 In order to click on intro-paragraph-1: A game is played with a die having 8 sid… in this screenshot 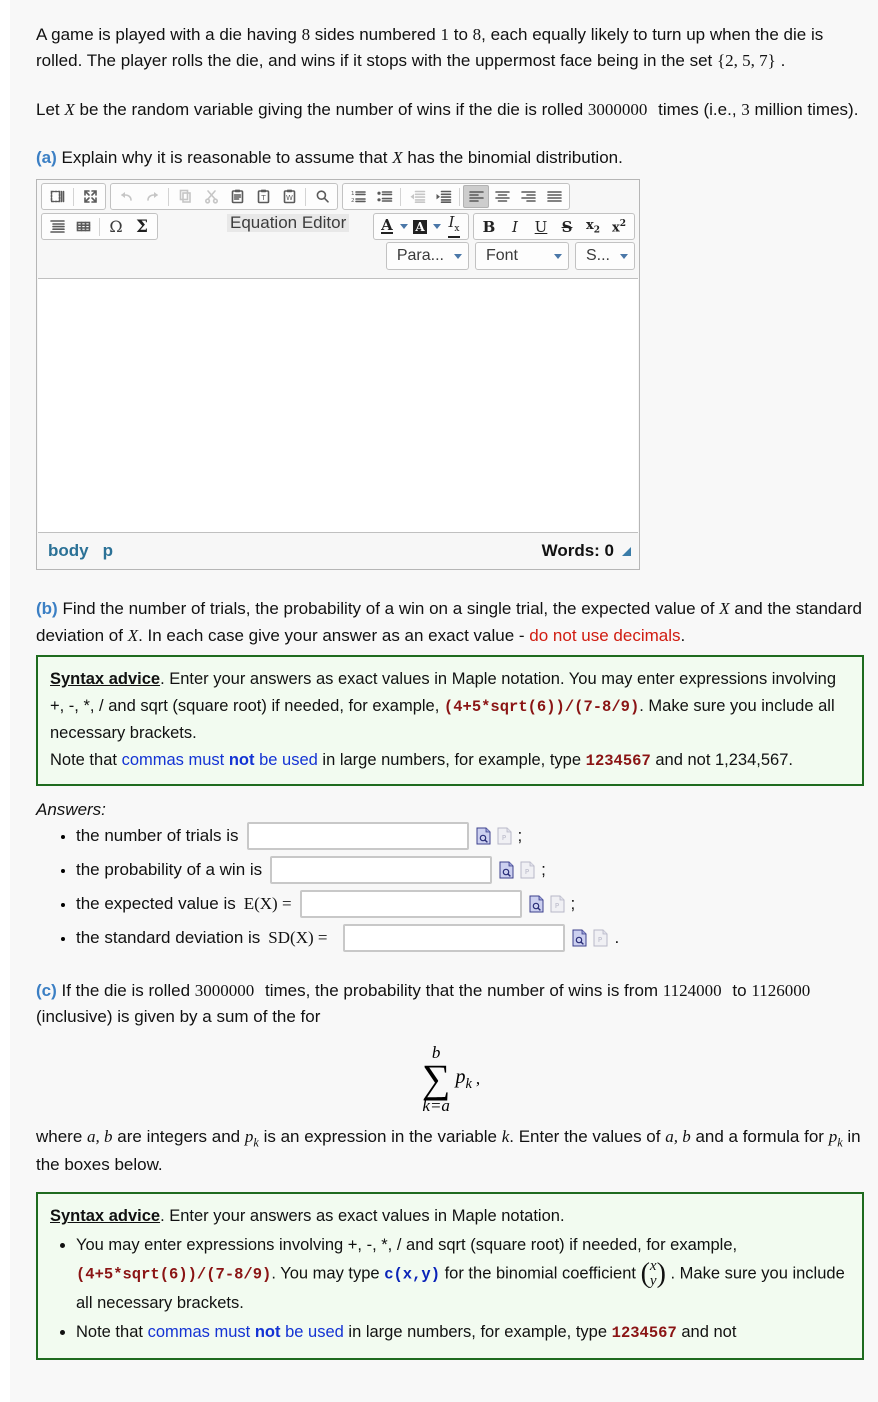, I will do `click(451, 48)`.